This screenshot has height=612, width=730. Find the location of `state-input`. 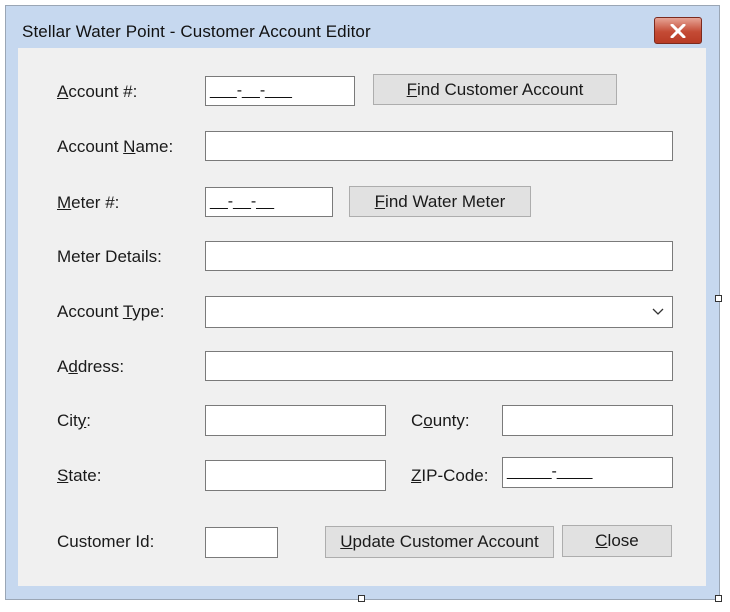

state-input is located at coordinates (295, 475).